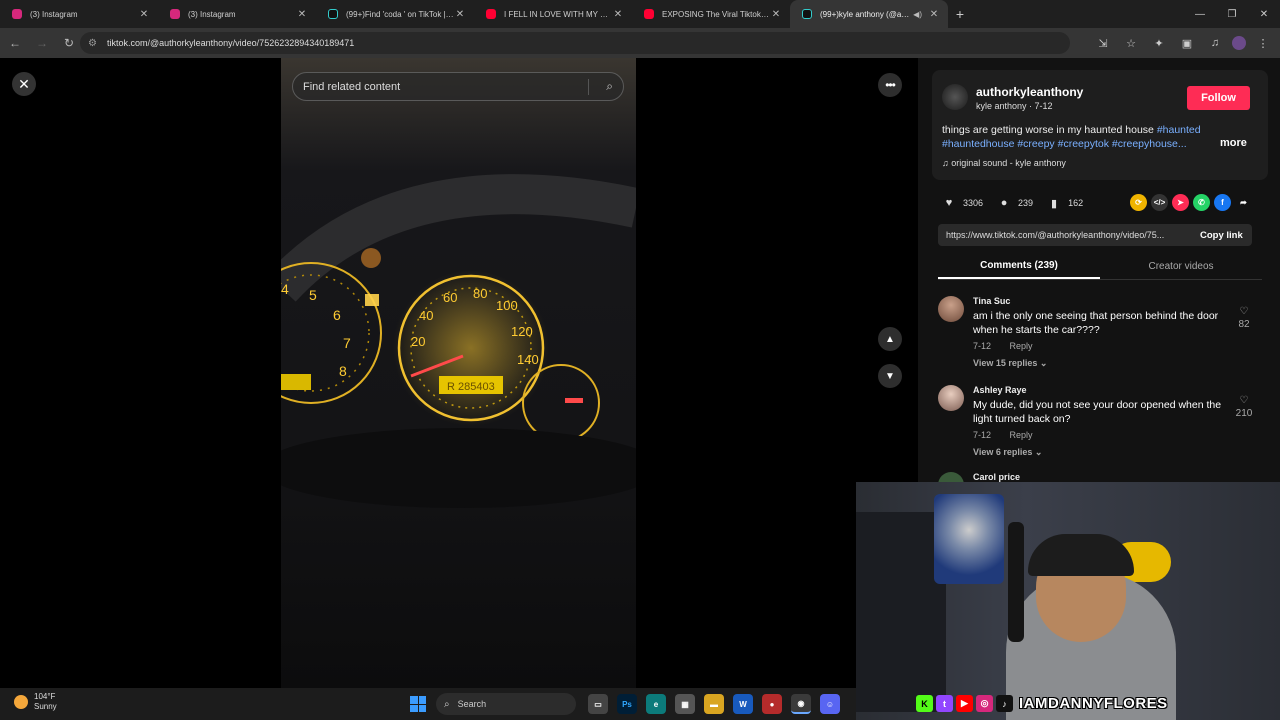 The width and height of the screenshot is (1280, 720). Describe the element at coordinates (991, 301) in the screenshot. I see `commenter-name: Tina Suc` at that location.